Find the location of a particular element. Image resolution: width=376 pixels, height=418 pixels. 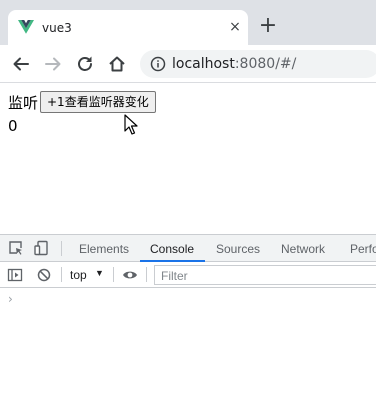

devtools-tab-bar: Elements Console Sources Network Perfo is located at coordinates (188, 248).